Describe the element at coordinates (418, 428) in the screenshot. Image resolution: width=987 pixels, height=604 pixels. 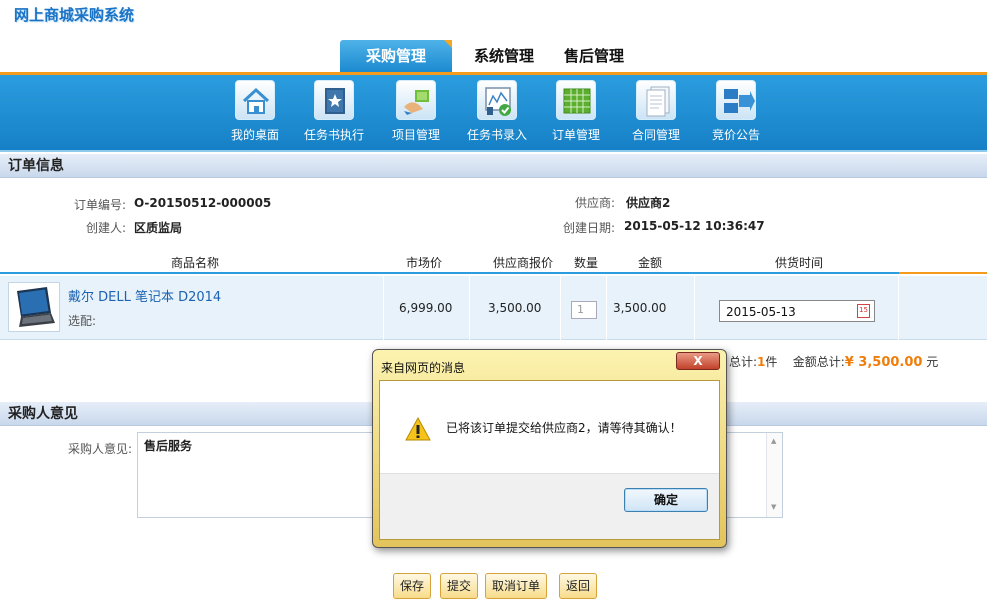
I see `warning-icon` at that location.